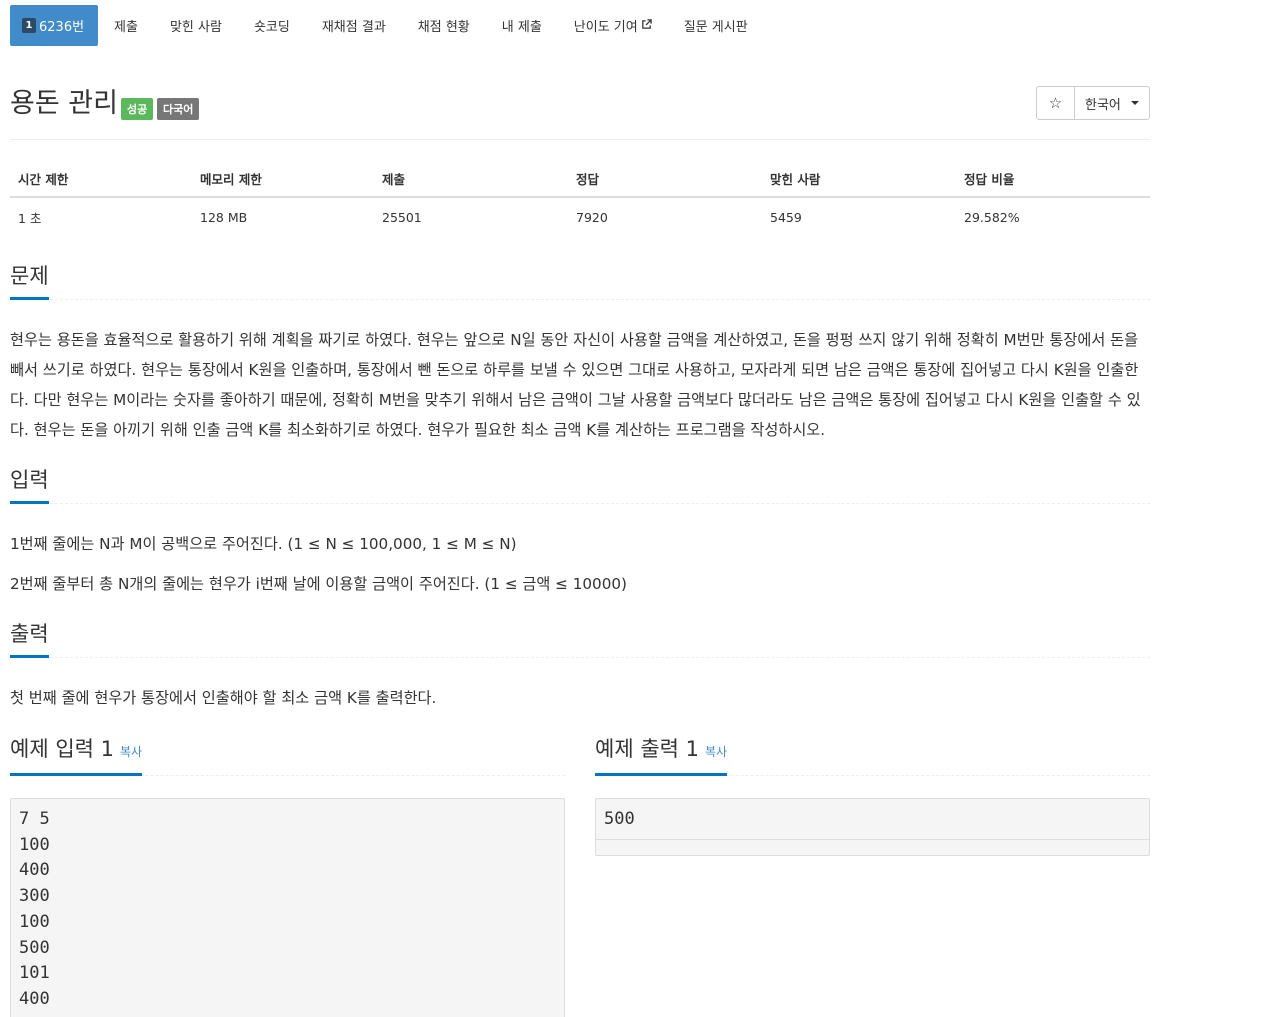  I want to click on solved-users-value: 5459, so click(786, 217).